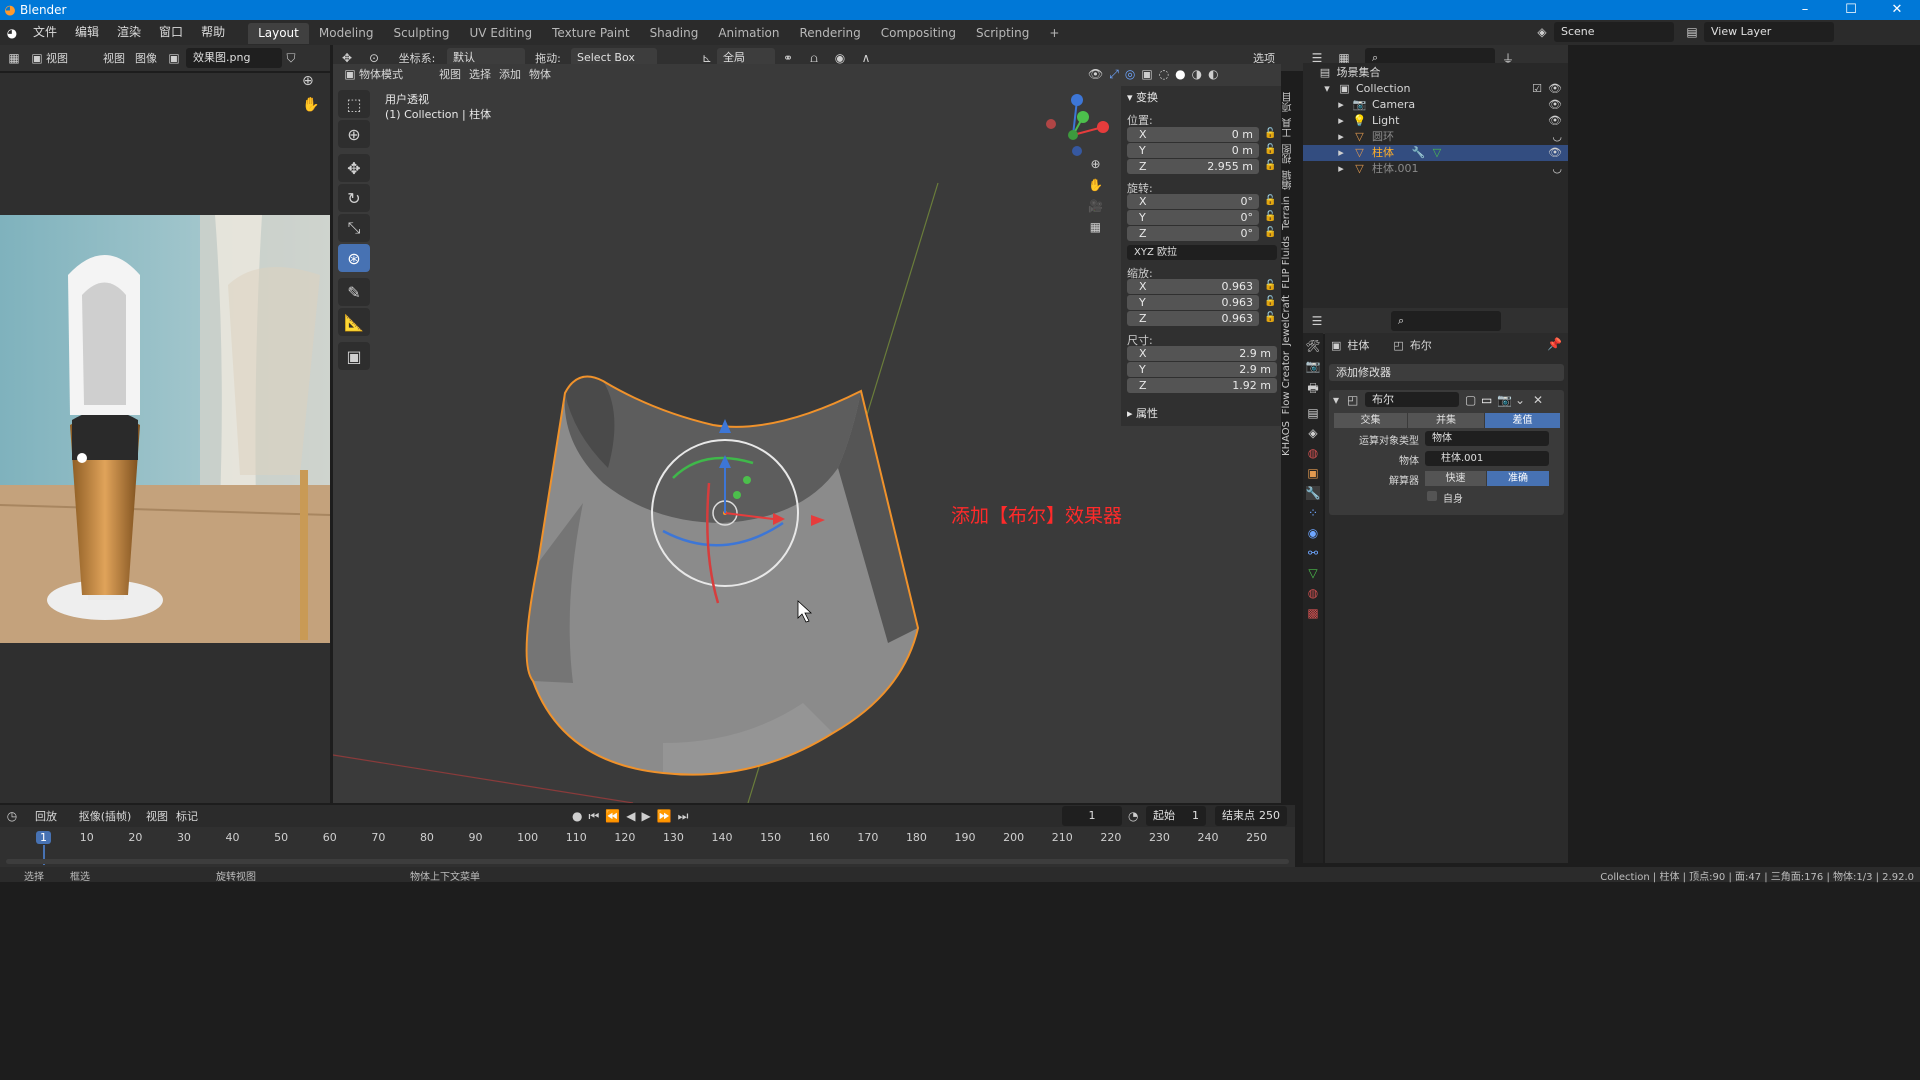 This screenshot has height=1080, width=1920. What do you see at coordinates (308, 81) in the screenshot?
I see `zoom-icon: ⊕` at bounding box center [308, 81].